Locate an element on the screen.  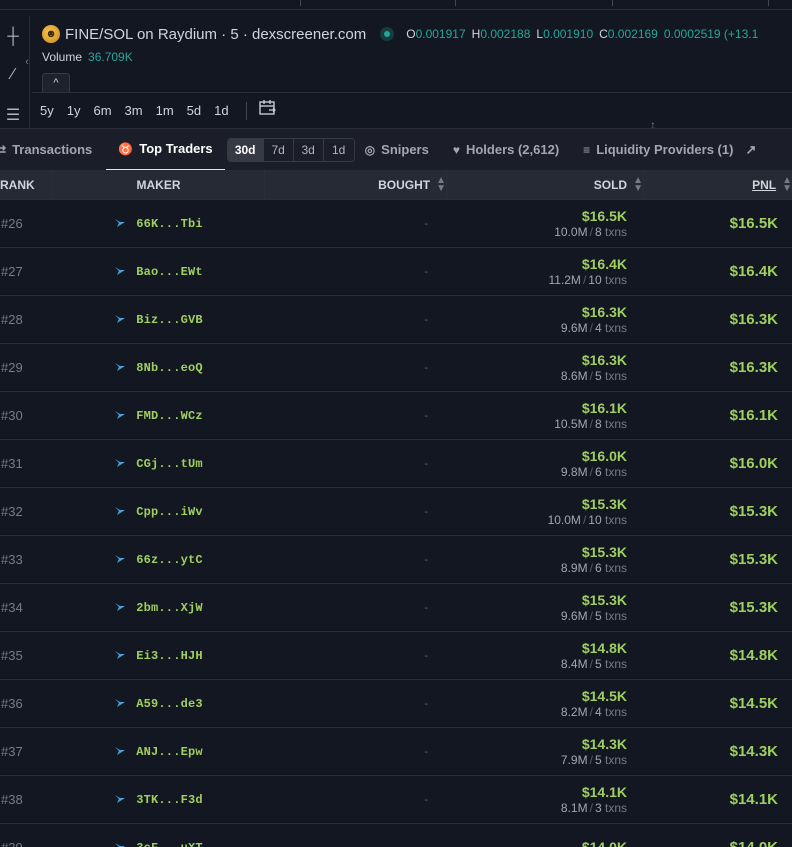
sold-amount: $14.3K is located at coordinates (604, 743).